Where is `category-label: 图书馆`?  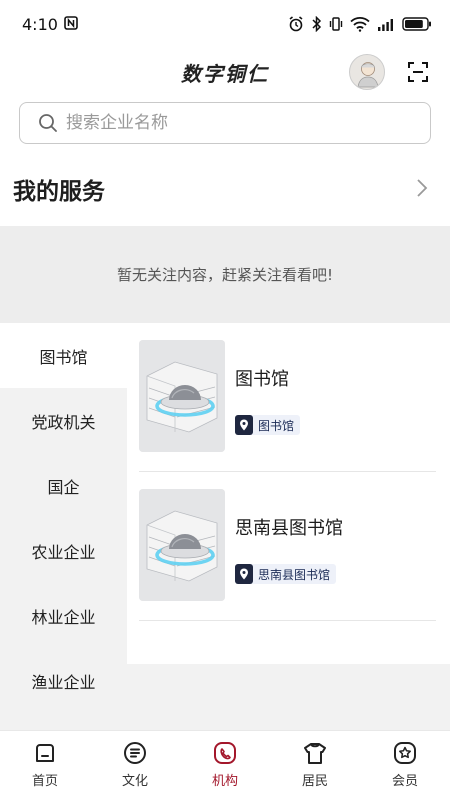
category-label: 图书馆 is located at coordinates (63, 357).